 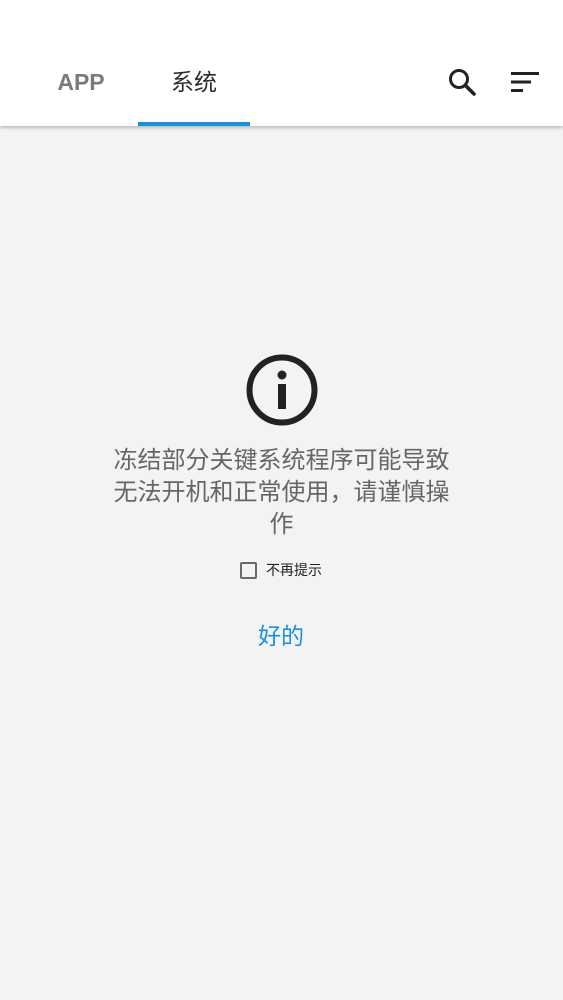 What do you see at coordinates (281, 492) in the screenshot?
I see `warning-message: 冻结部分关键系统程序可能导致无法开机和正常使用，请谨慎操作` at bounding box center [281, 492].